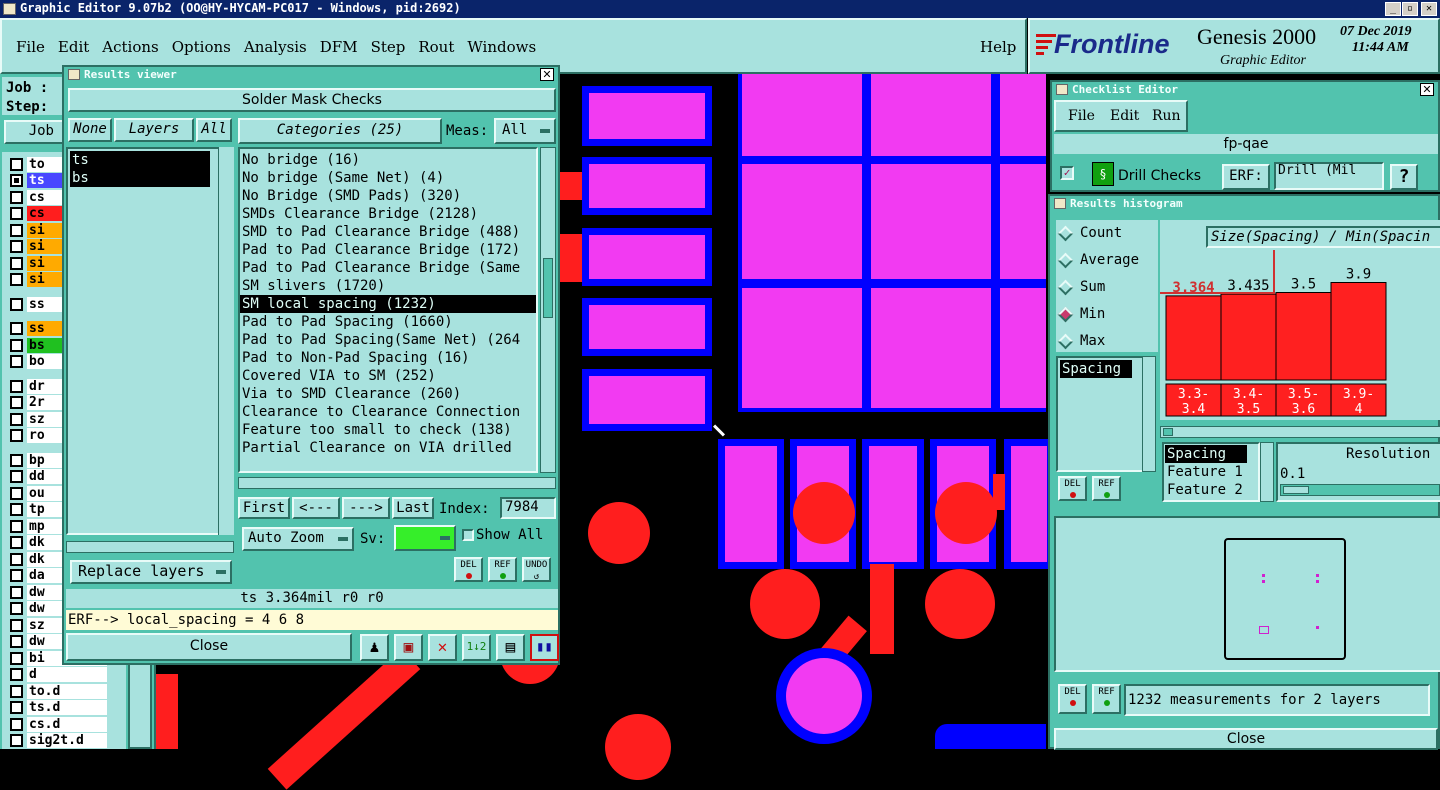  What do you see at coordinates (1404, 177) in the screenshot?
I see `help-button: ?` at bounding box center [1404, 177].